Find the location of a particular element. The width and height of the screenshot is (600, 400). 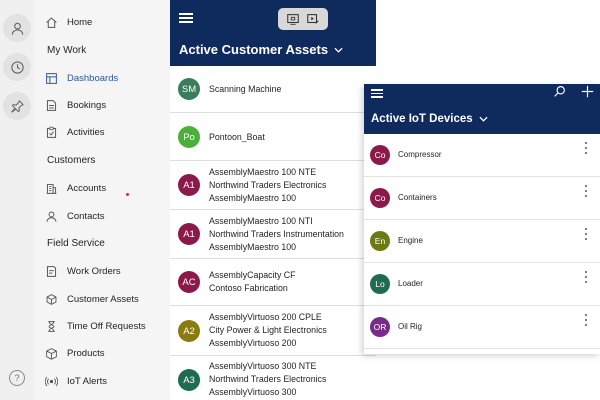

profile-button is located at coordinates (17, 28).